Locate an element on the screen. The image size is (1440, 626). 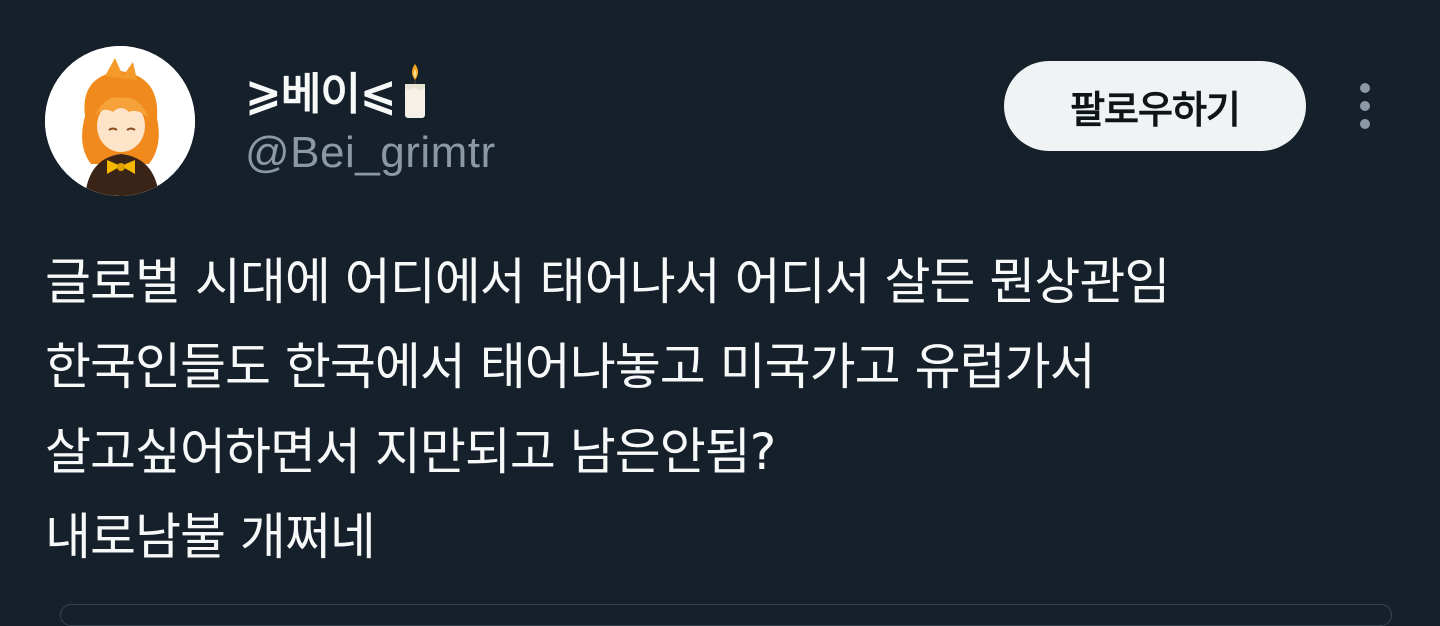
tweet-text-line: 살고싶어하면서 지만되고 남은안됨? is located at coordinates (410, 452).